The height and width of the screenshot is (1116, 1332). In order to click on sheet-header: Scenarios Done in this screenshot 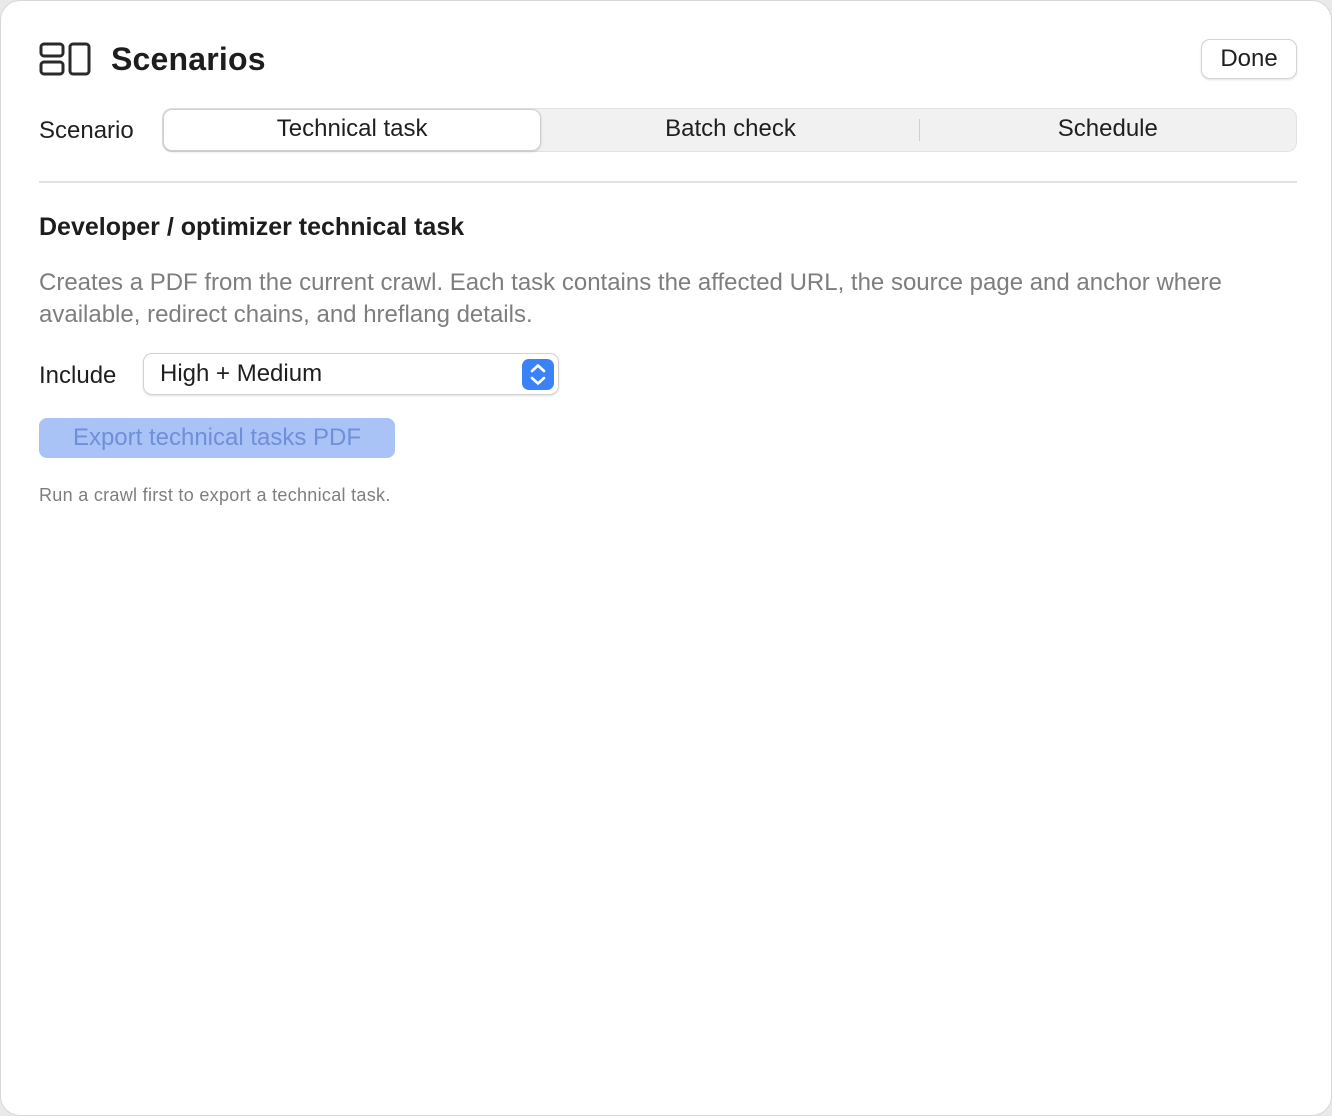, I will do `click(668, 59)`.